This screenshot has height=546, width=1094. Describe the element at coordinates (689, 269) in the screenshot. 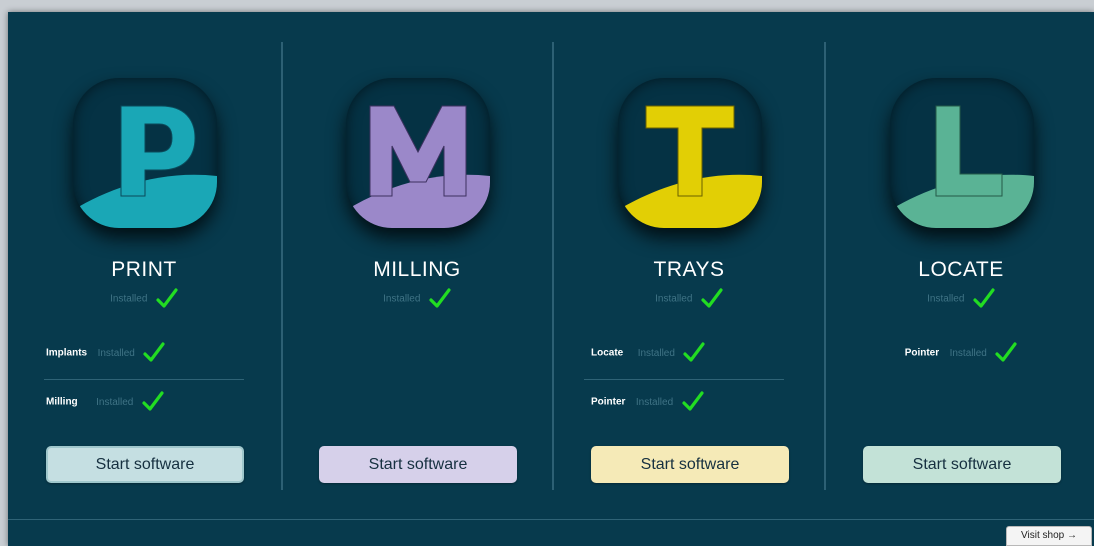

I see `app-title: TRAYS` at that location.